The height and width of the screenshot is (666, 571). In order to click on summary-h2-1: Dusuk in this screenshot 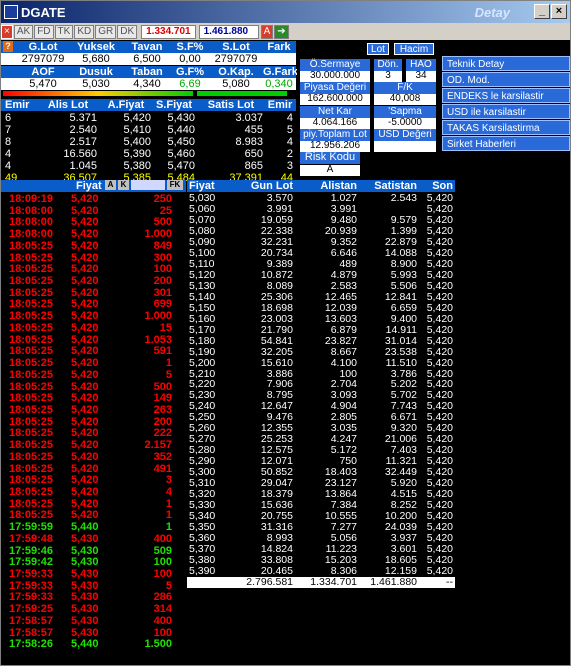, I will do `click(96, 72)`.